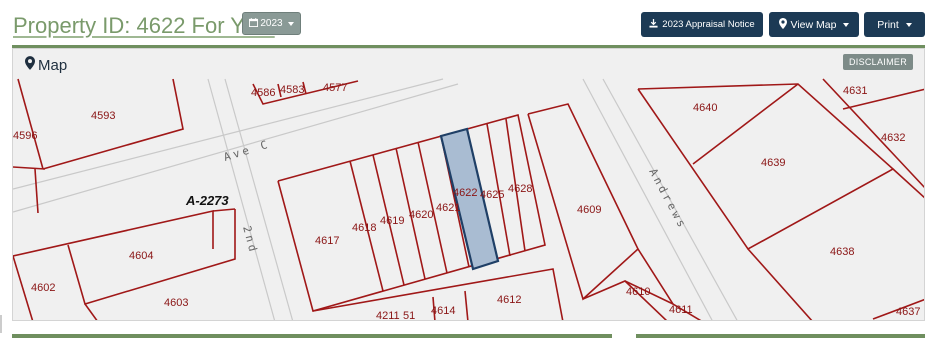 Image resolution: width=929 pixels, height=338 pixels. I want to click on year-select-button: 2023, so click(271, 23).